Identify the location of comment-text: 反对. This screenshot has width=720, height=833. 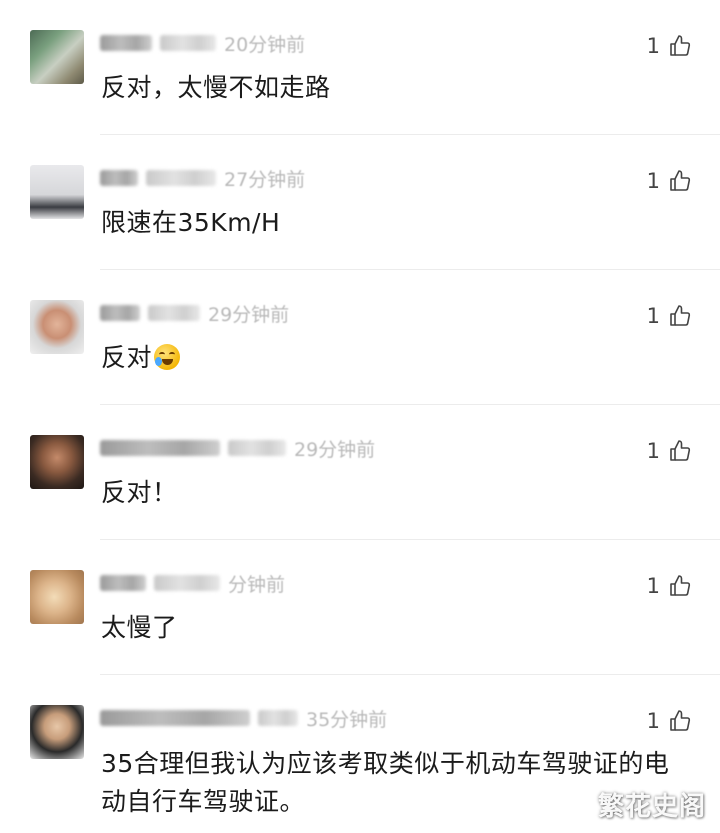
(127, 357).